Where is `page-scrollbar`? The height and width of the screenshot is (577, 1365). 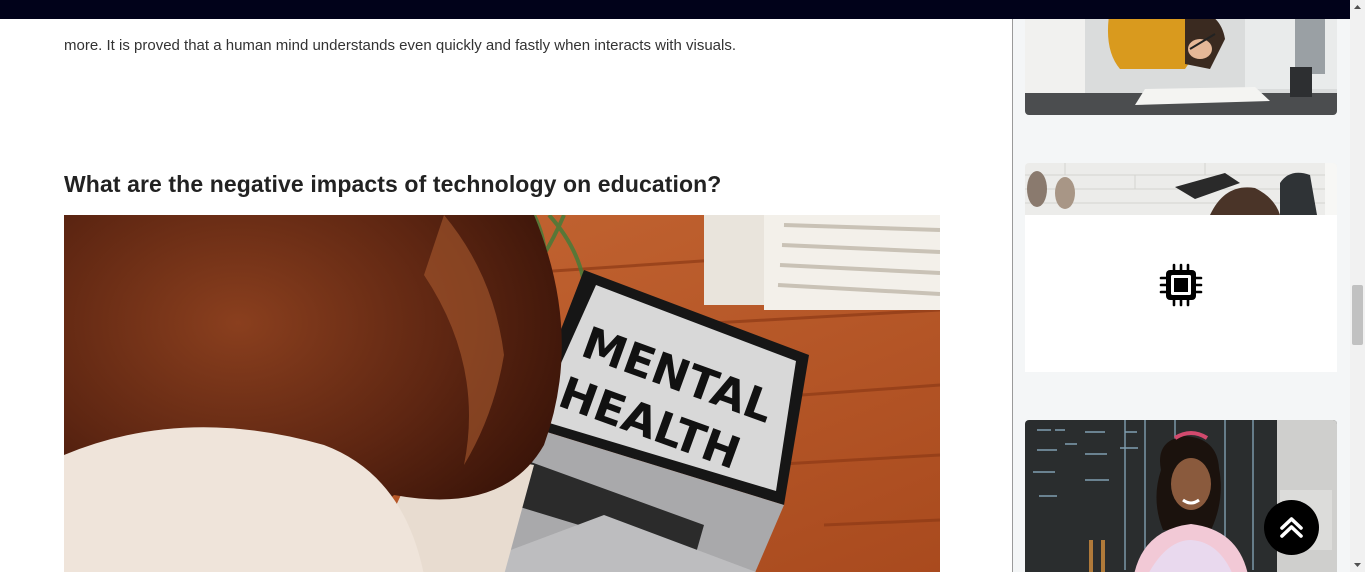 page-scrollbar is located at coordinates (1357, 286).